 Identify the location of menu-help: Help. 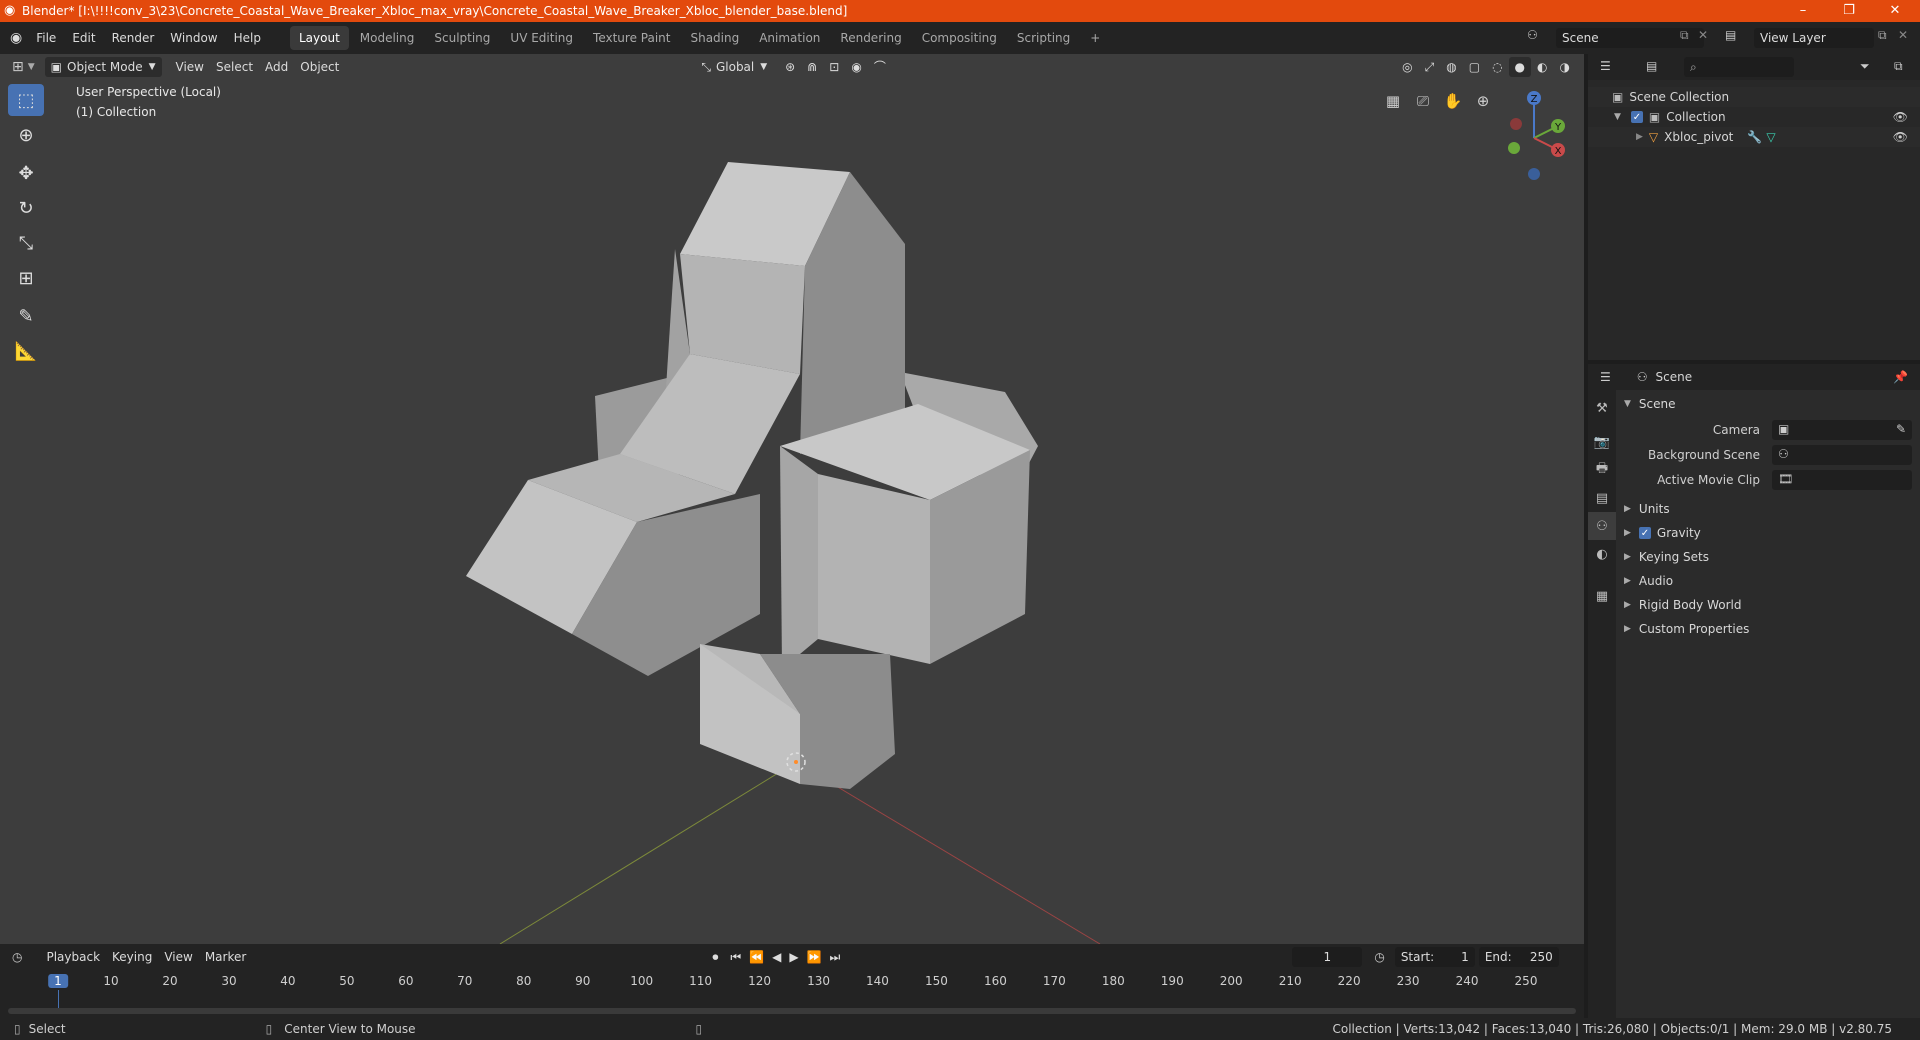
(247, 38).